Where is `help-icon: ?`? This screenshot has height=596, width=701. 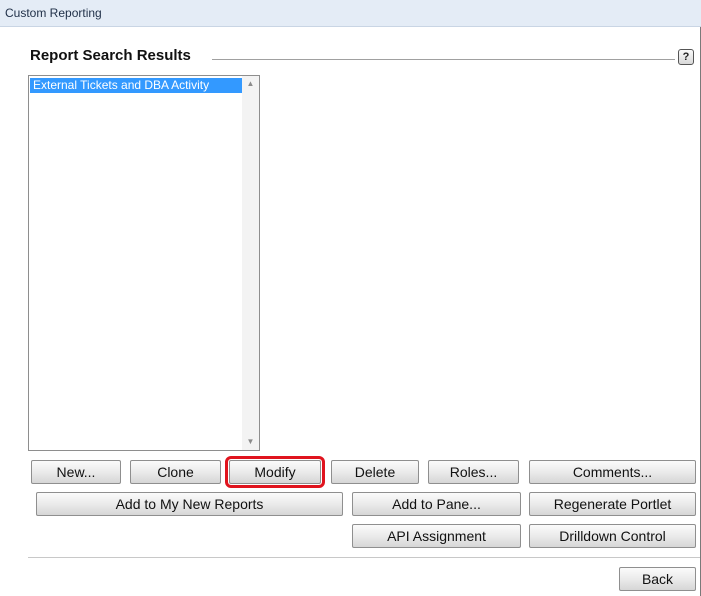 help-icon: ? is located at coordinates (686, 57).